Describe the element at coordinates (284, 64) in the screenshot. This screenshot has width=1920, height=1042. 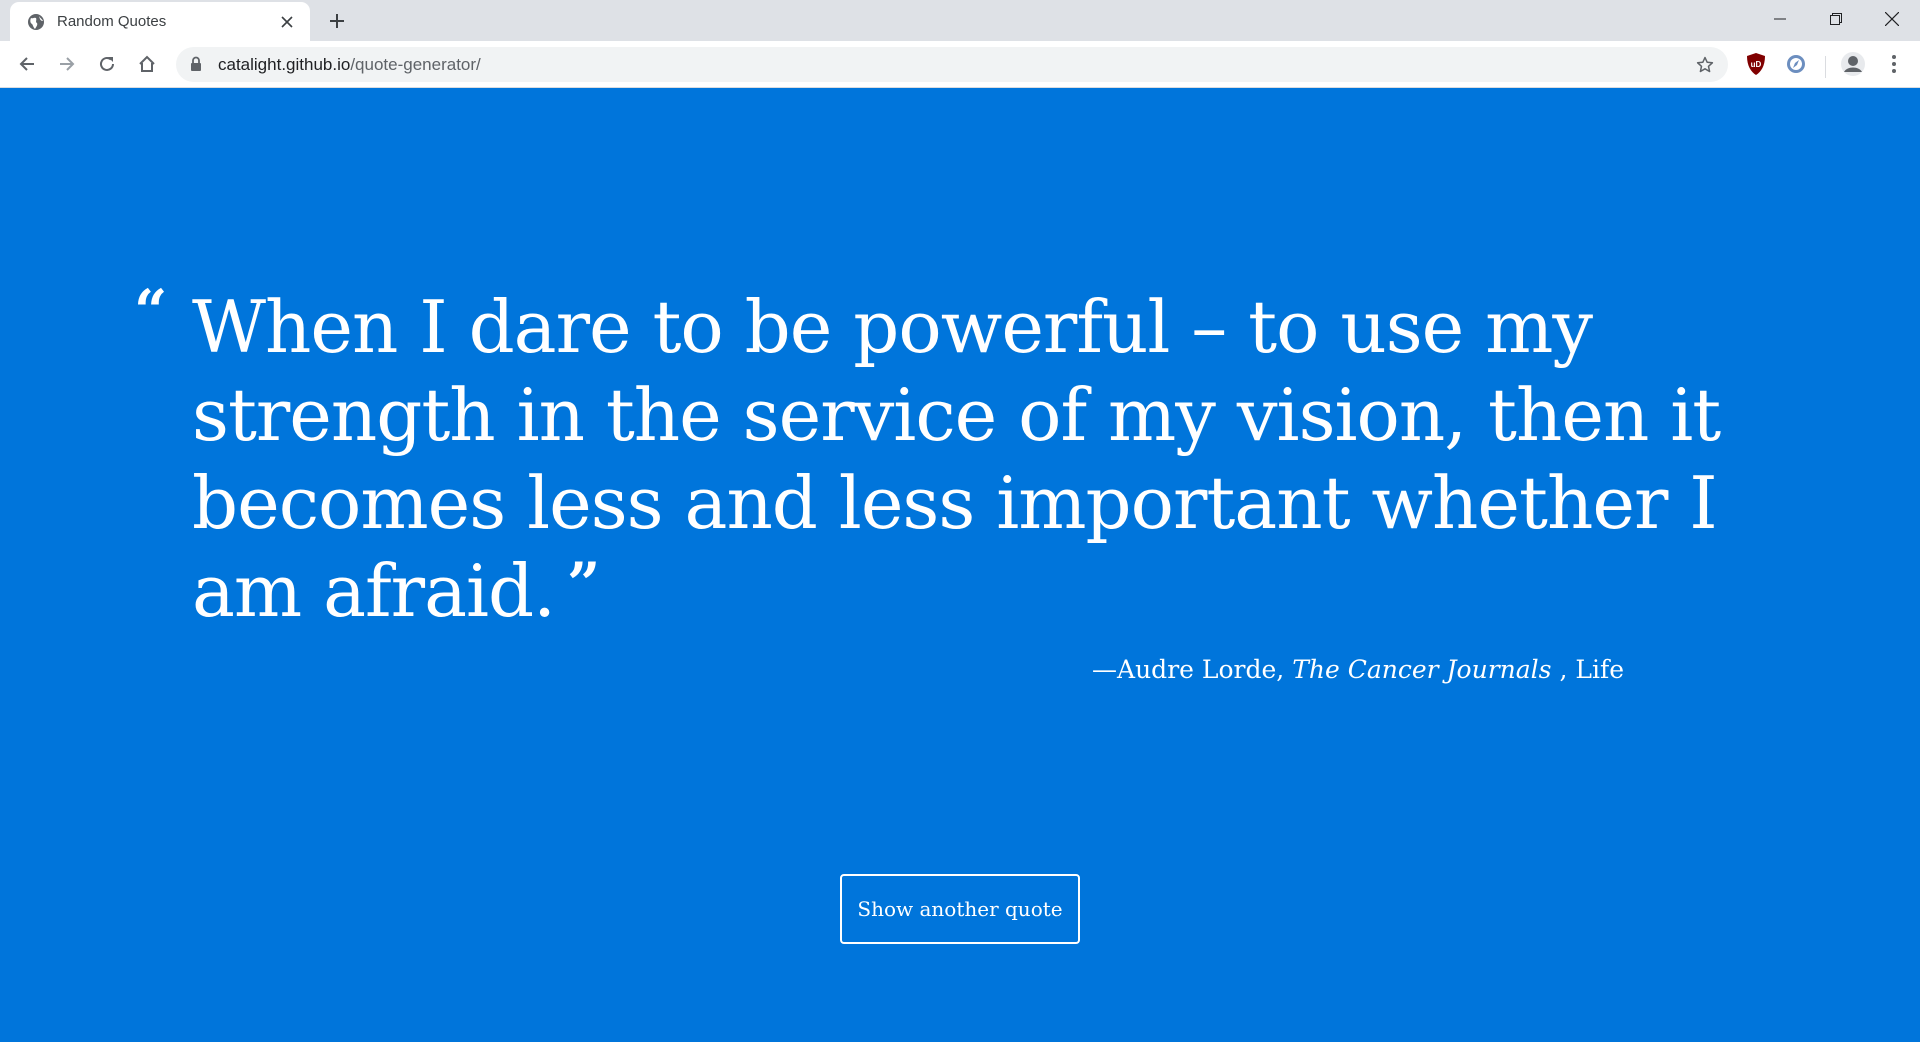
I see `url-host: catalight.github.io` at that location.